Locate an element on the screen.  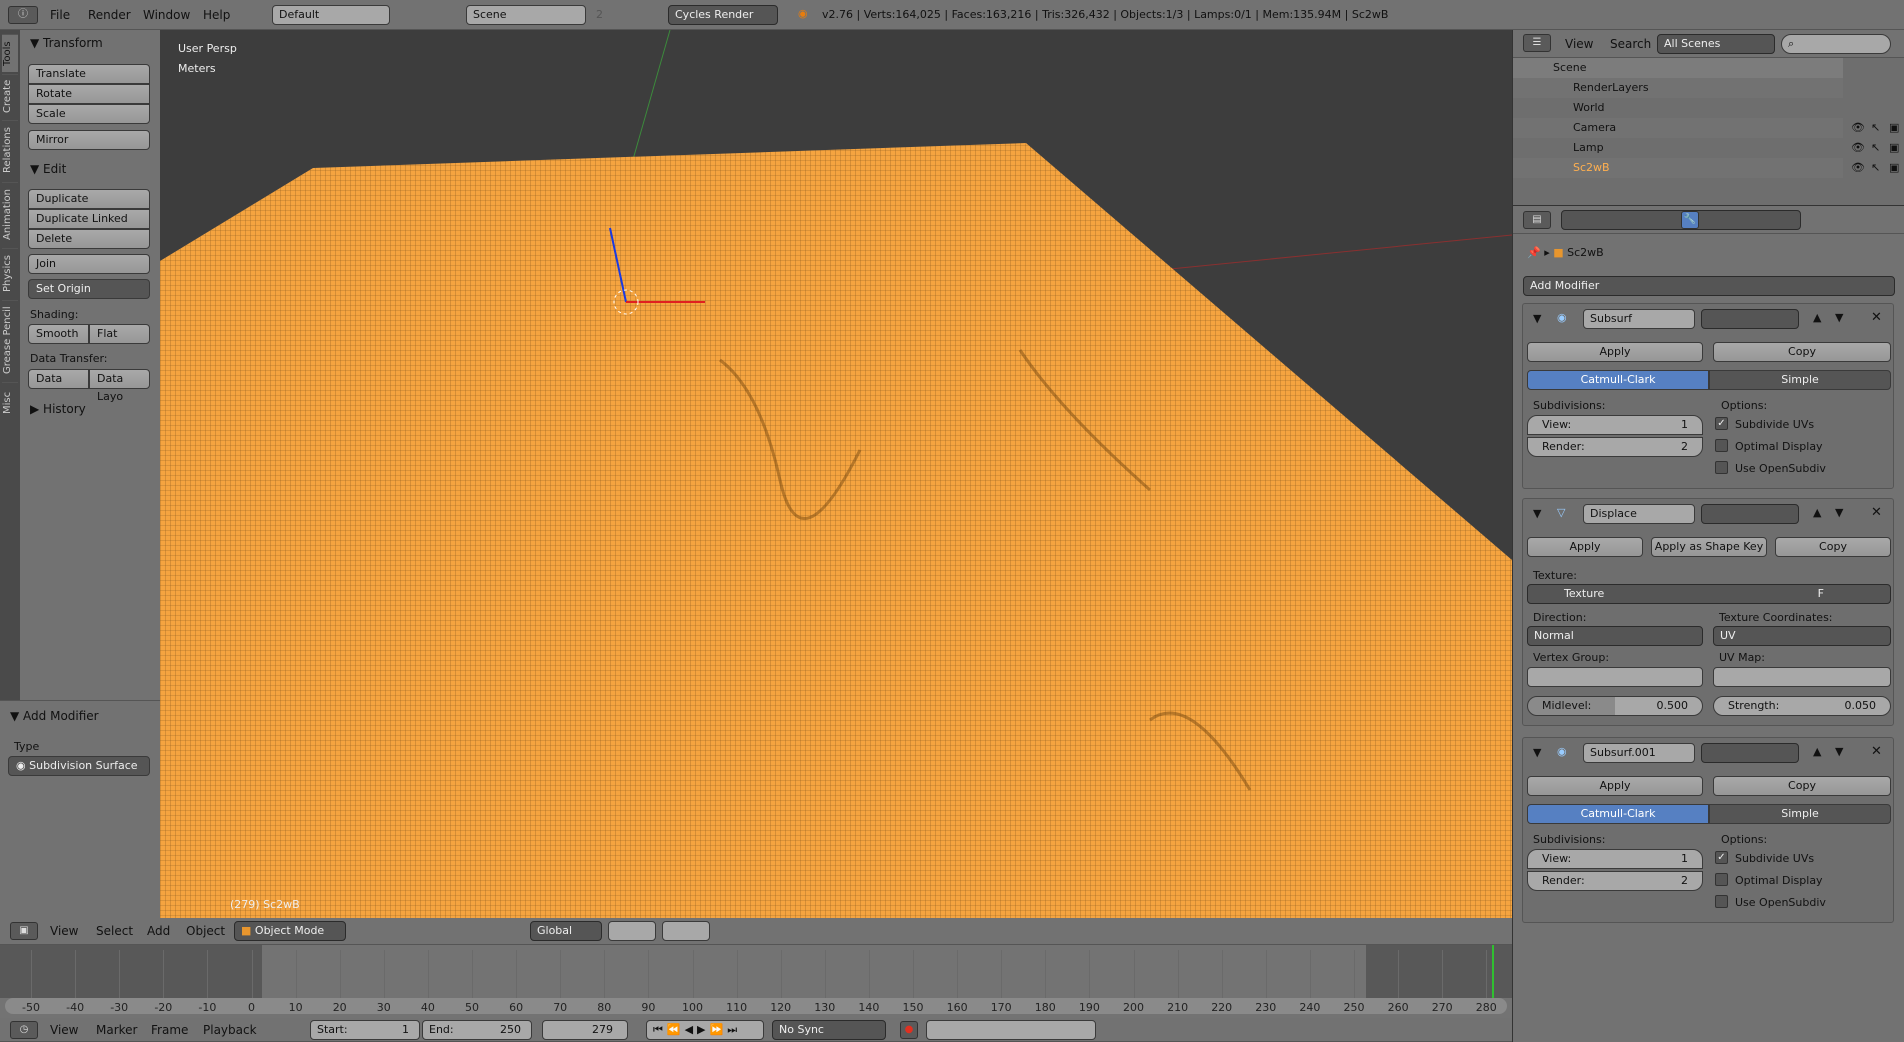
menu-help: Help is located at coordinates (216, 15).